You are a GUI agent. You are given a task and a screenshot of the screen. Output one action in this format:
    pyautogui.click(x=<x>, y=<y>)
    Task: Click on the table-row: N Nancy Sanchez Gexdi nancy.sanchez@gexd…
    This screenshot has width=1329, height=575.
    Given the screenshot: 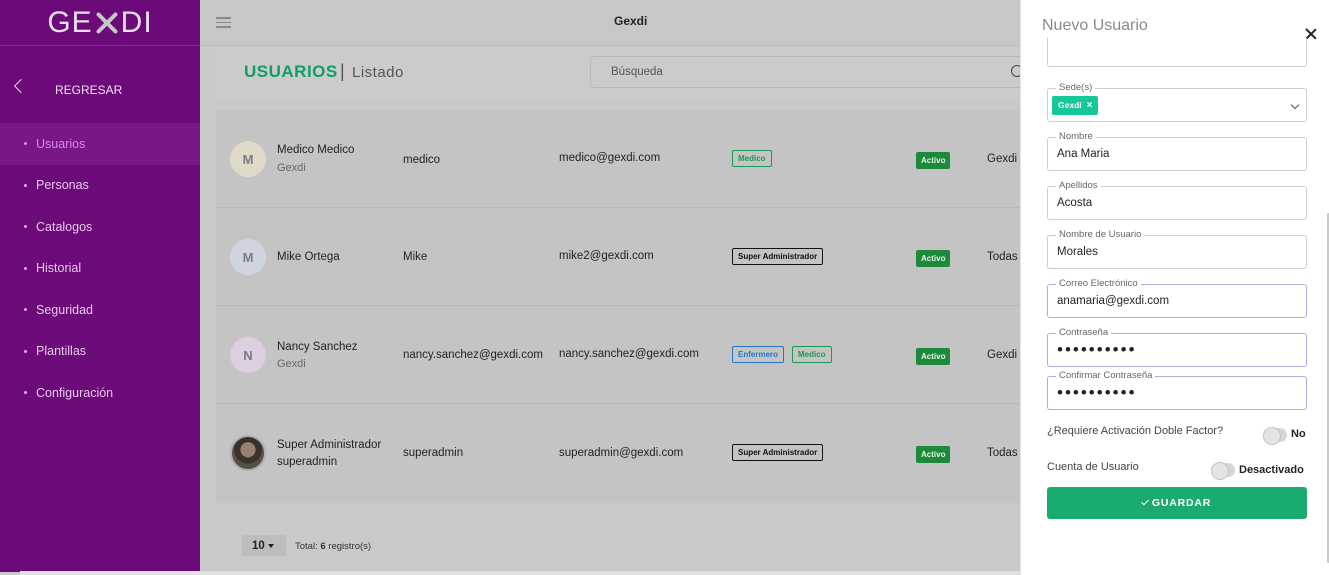 What is the action you would take?
    pyautogui.click(x=626, y=355)
    